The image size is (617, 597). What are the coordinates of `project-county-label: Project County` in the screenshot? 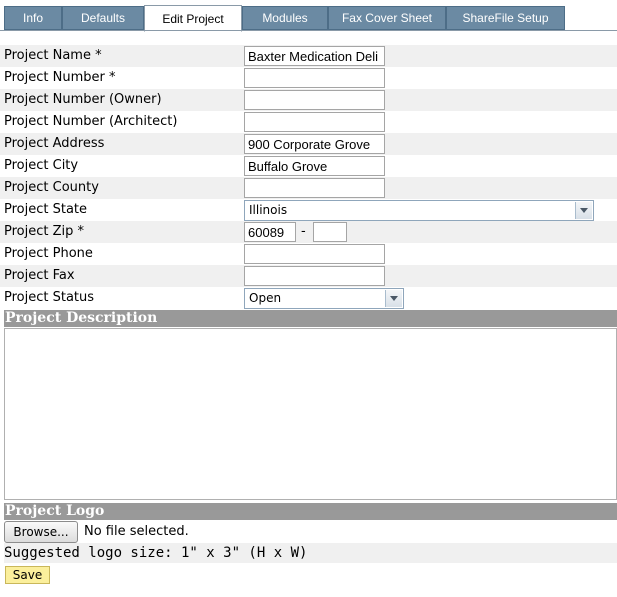 It's located at (51, 187).